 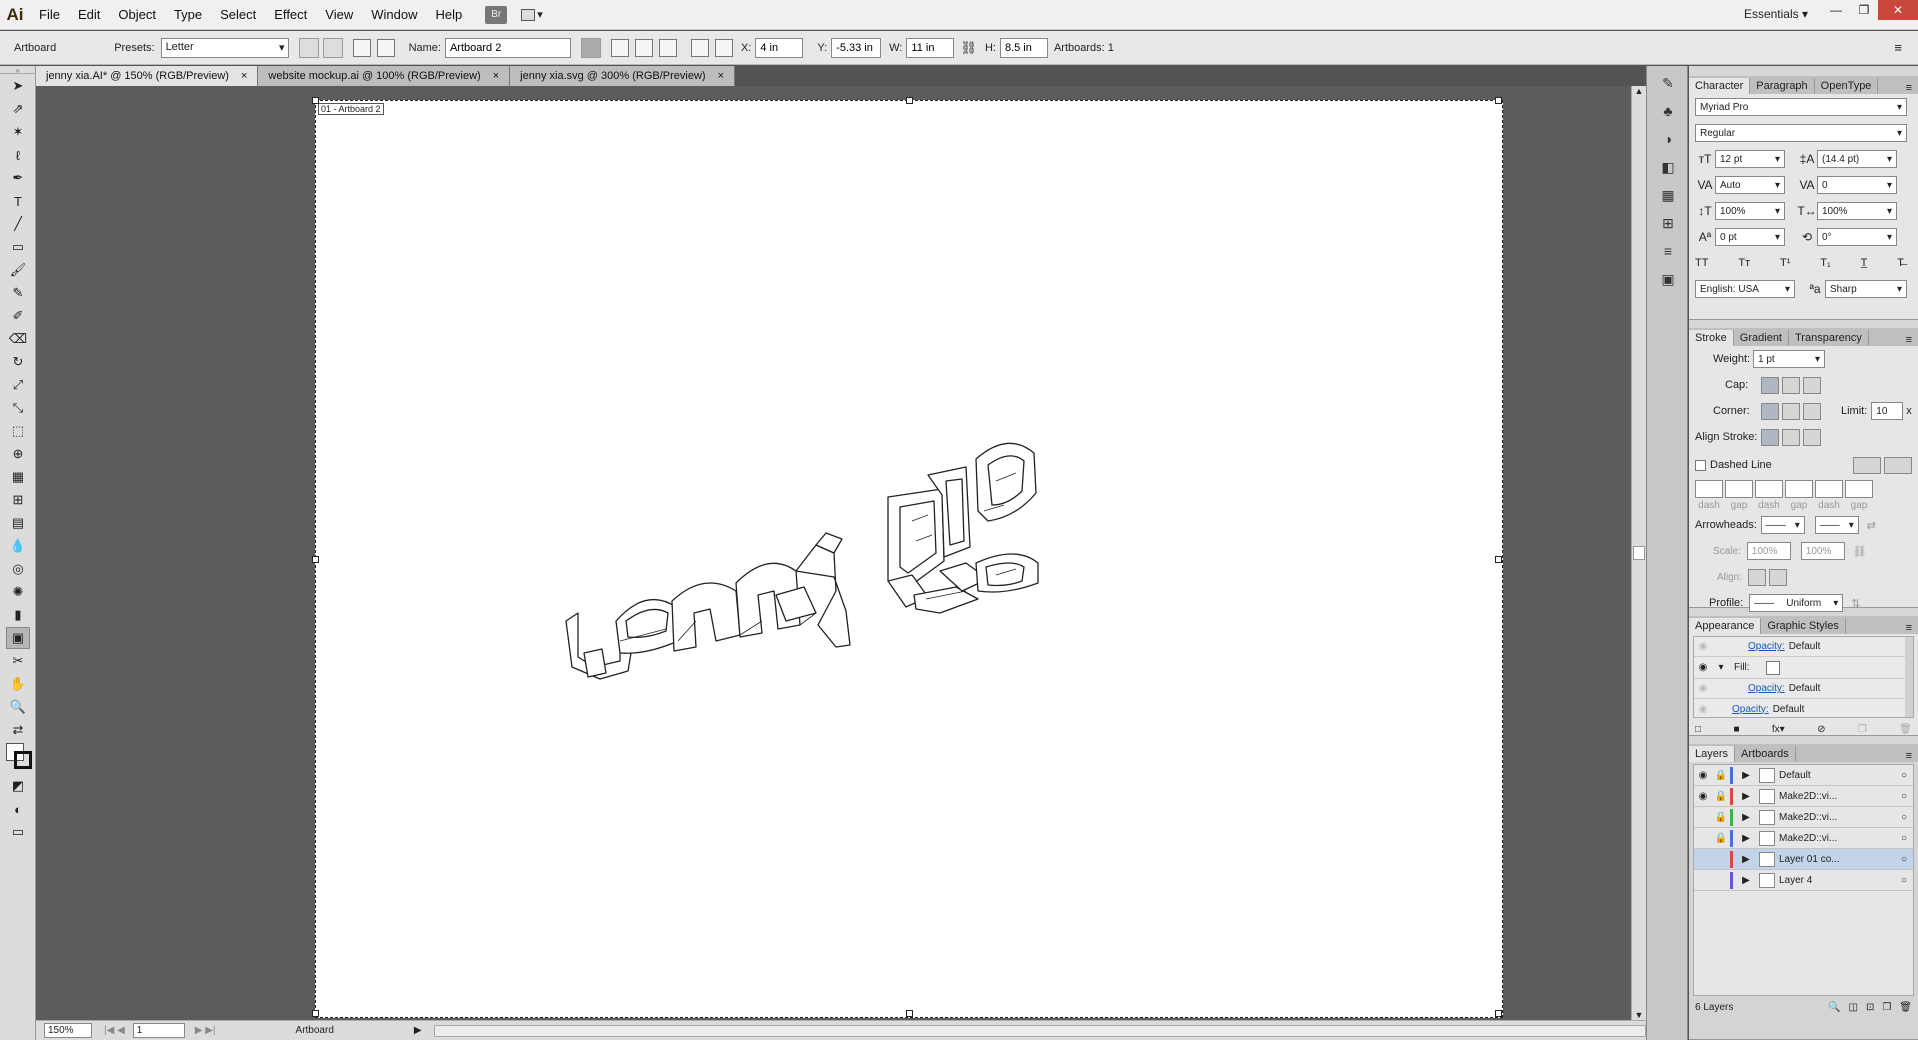 What do you see at coordinates (1778, 729) in the screenshot?
I see `fx-icon: fx▾` at bounding box center [1778, 729].